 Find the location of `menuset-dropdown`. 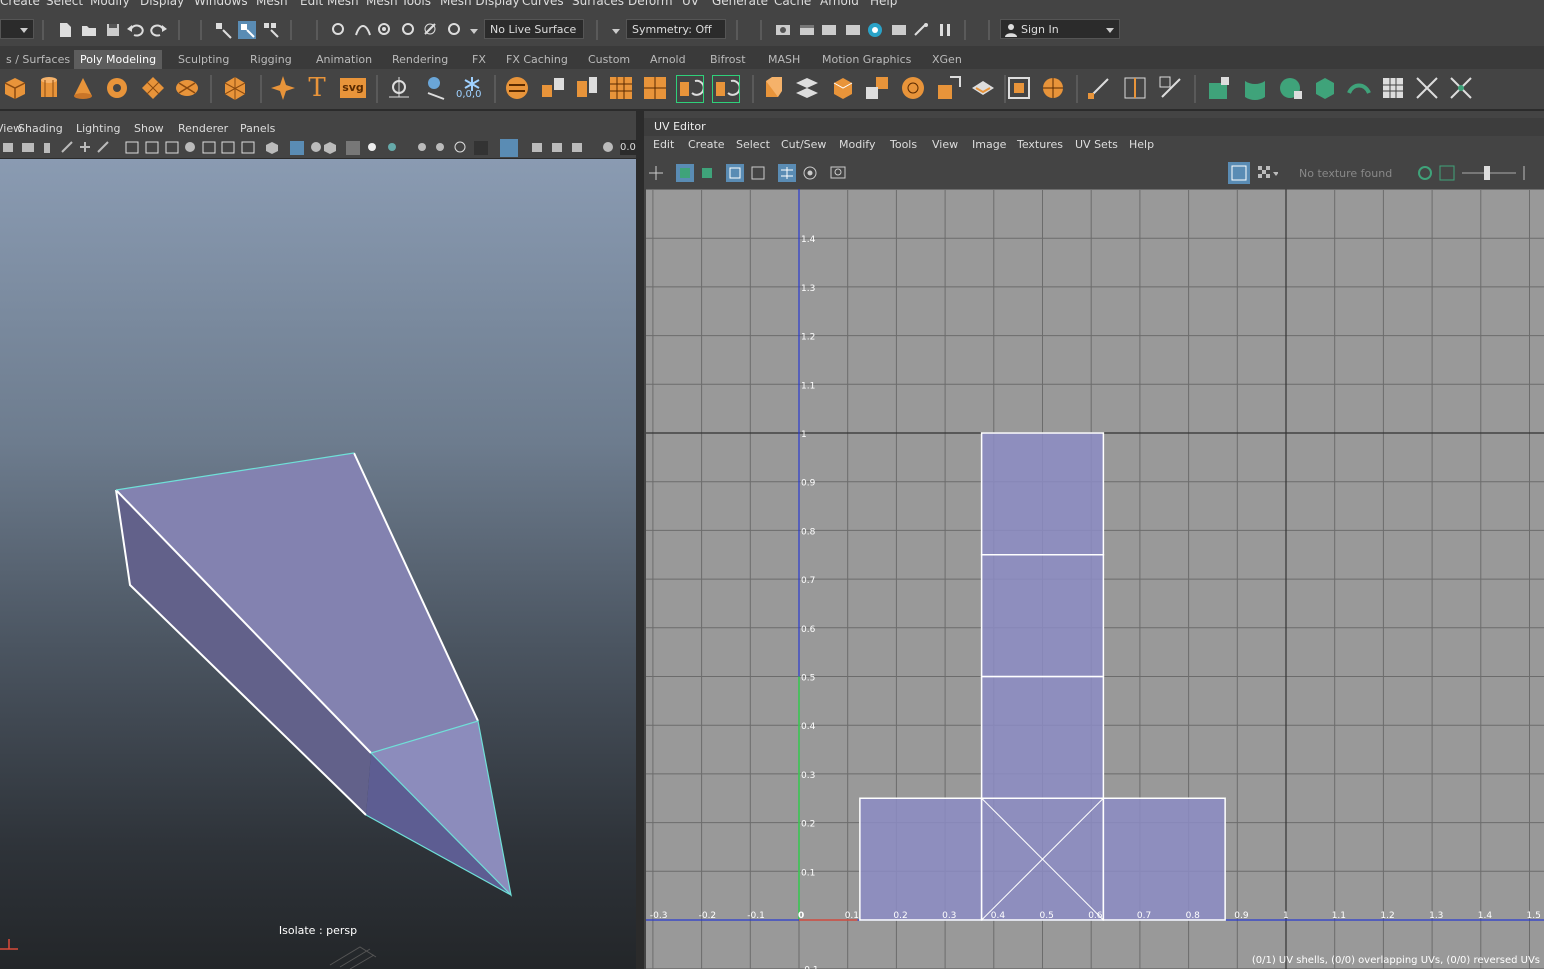

menuset-dropdown is located at coordinates (17, 29).